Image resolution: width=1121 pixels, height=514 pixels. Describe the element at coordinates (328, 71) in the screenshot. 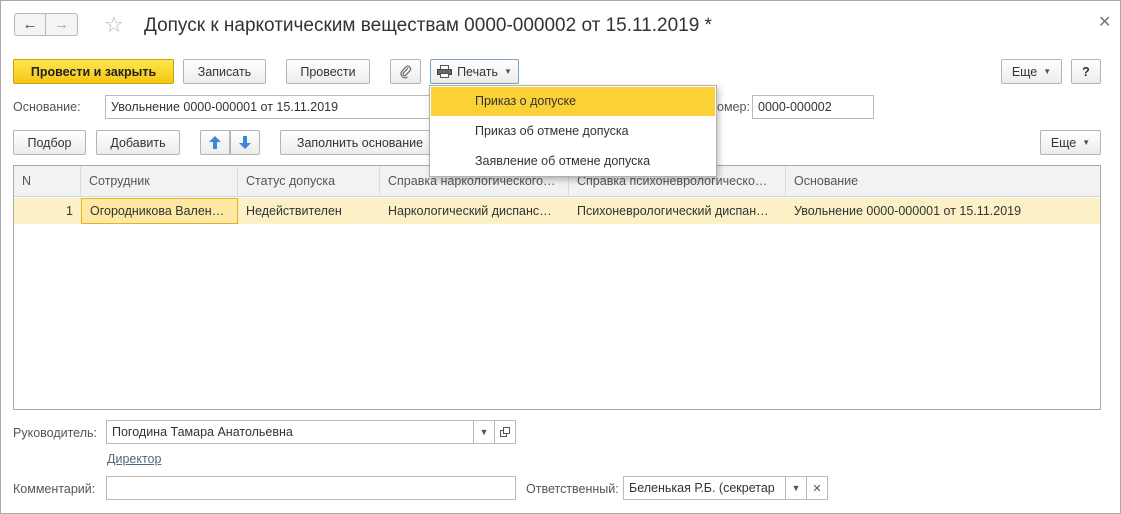

I see `post-button: Провести` at that location.